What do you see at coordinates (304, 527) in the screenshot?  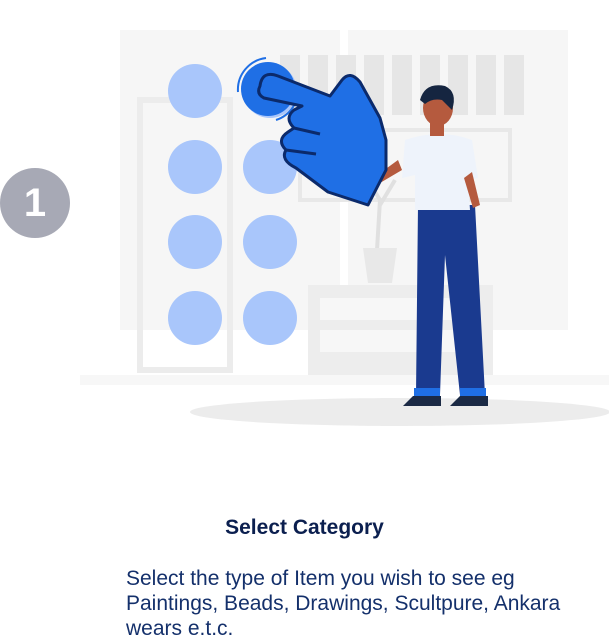 I see `step-title: Select Category` at bounding box center [304, 527].